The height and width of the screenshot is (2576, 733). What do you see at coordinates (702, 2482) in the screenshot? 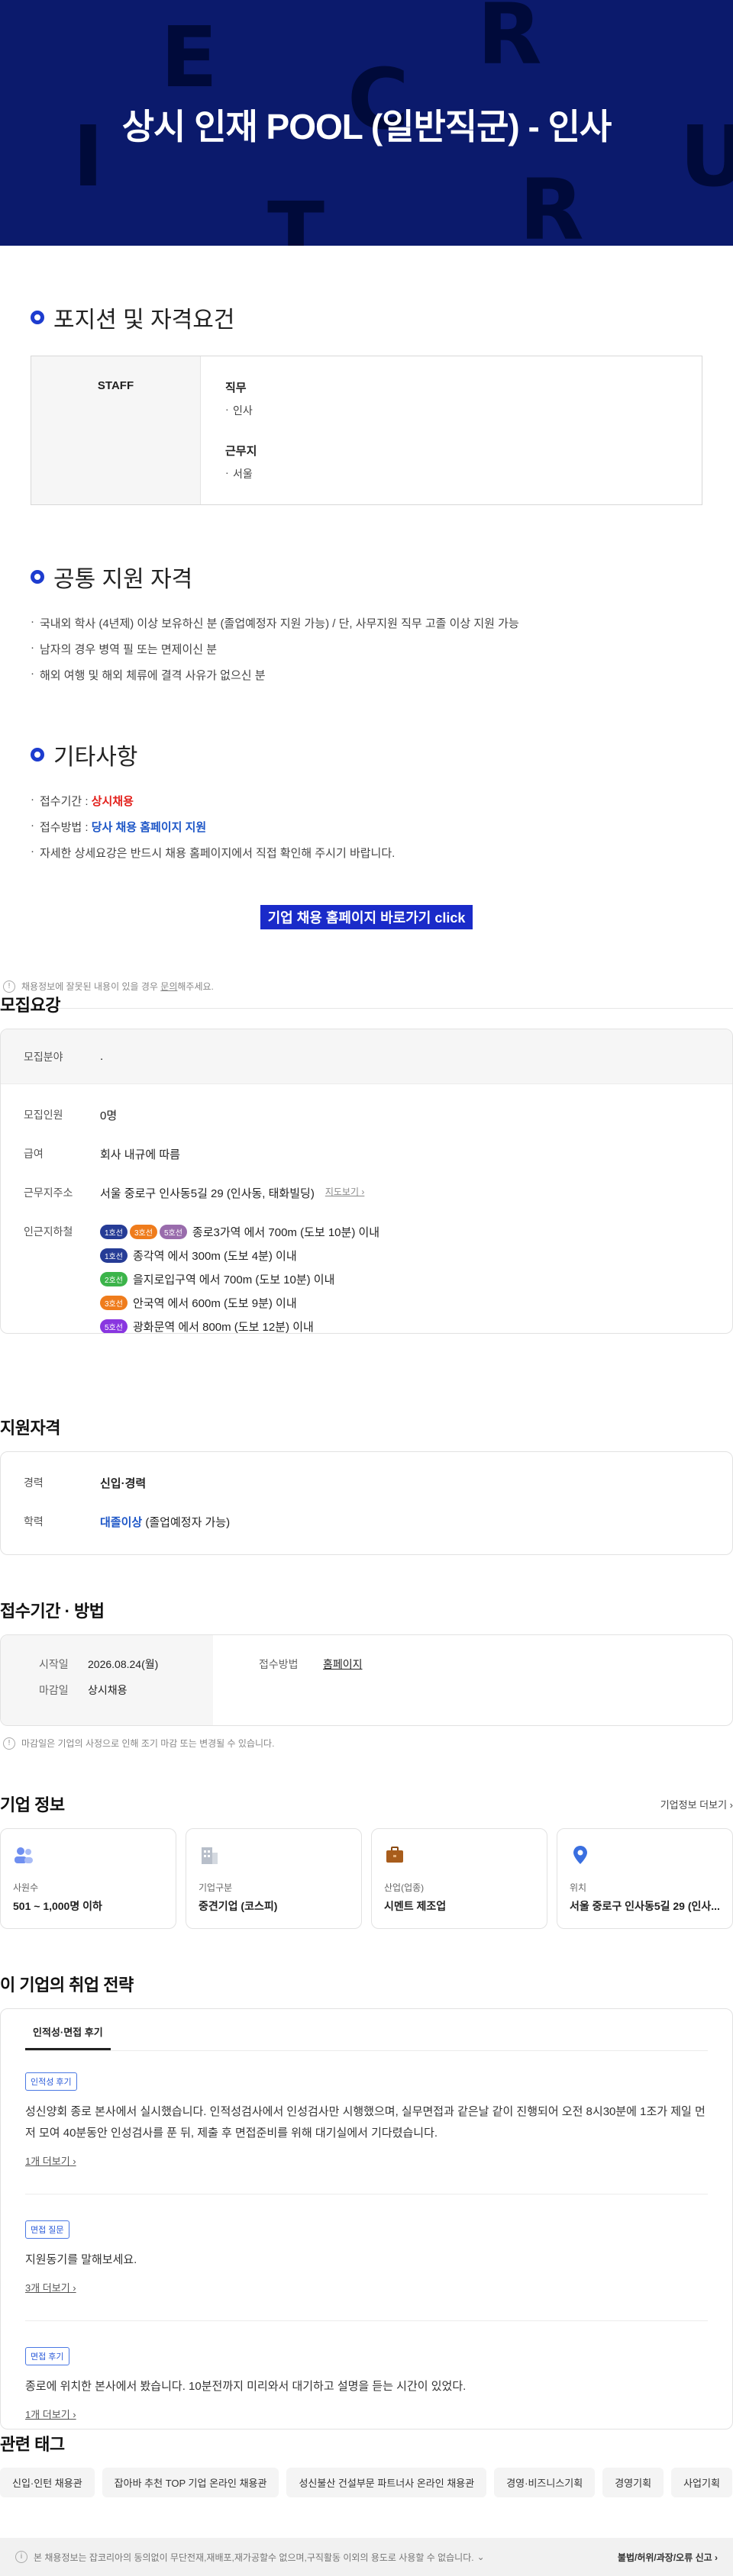
I see `tag-chip: 사업기획` at bounding box center [702, 2482].